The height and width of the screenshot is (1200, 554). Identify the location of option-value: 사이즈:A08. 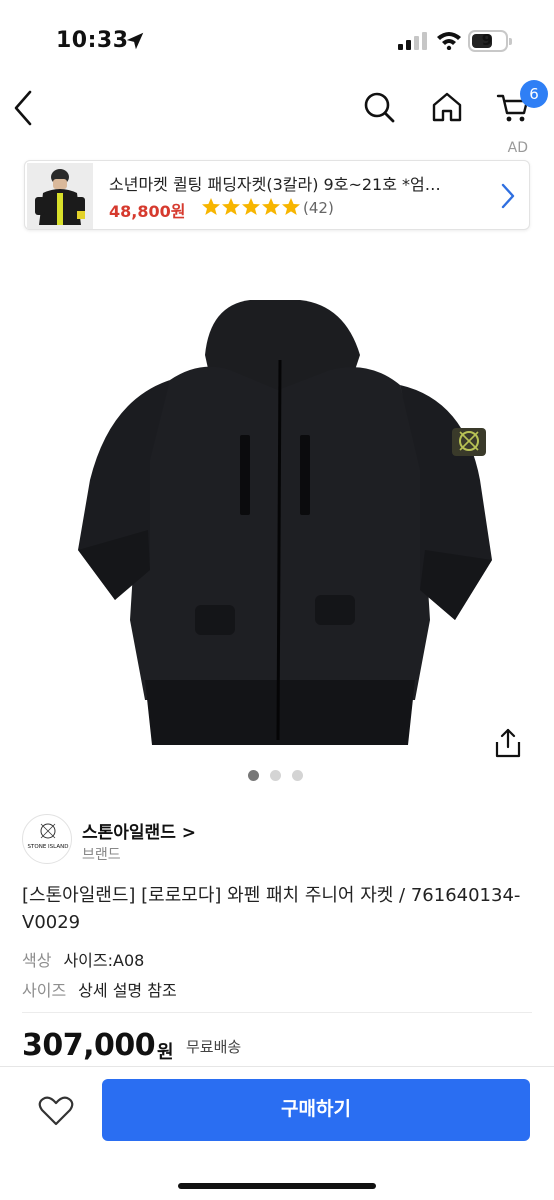
(104, 960).